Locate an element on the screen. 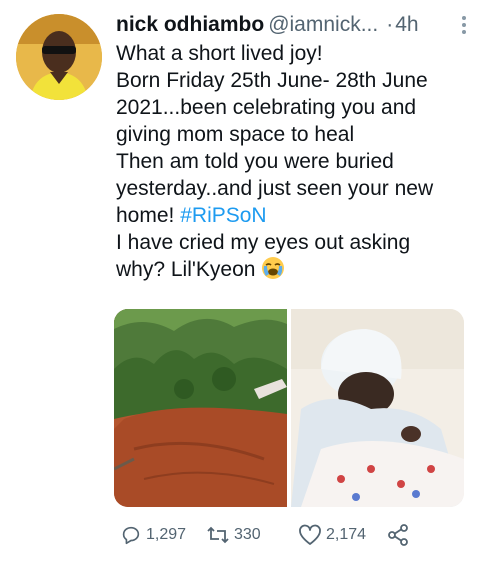 The image size is (480, 565). tweet-line-text: why? Lil'Kyeon is located at coordinates (186, 269).